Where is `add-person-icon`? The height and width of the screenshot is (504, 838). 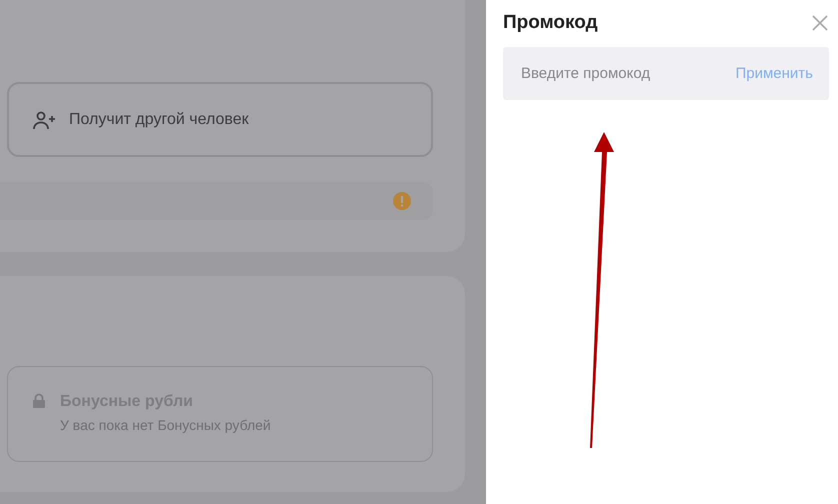 add-person-icon is located at coordinates (45, 120).